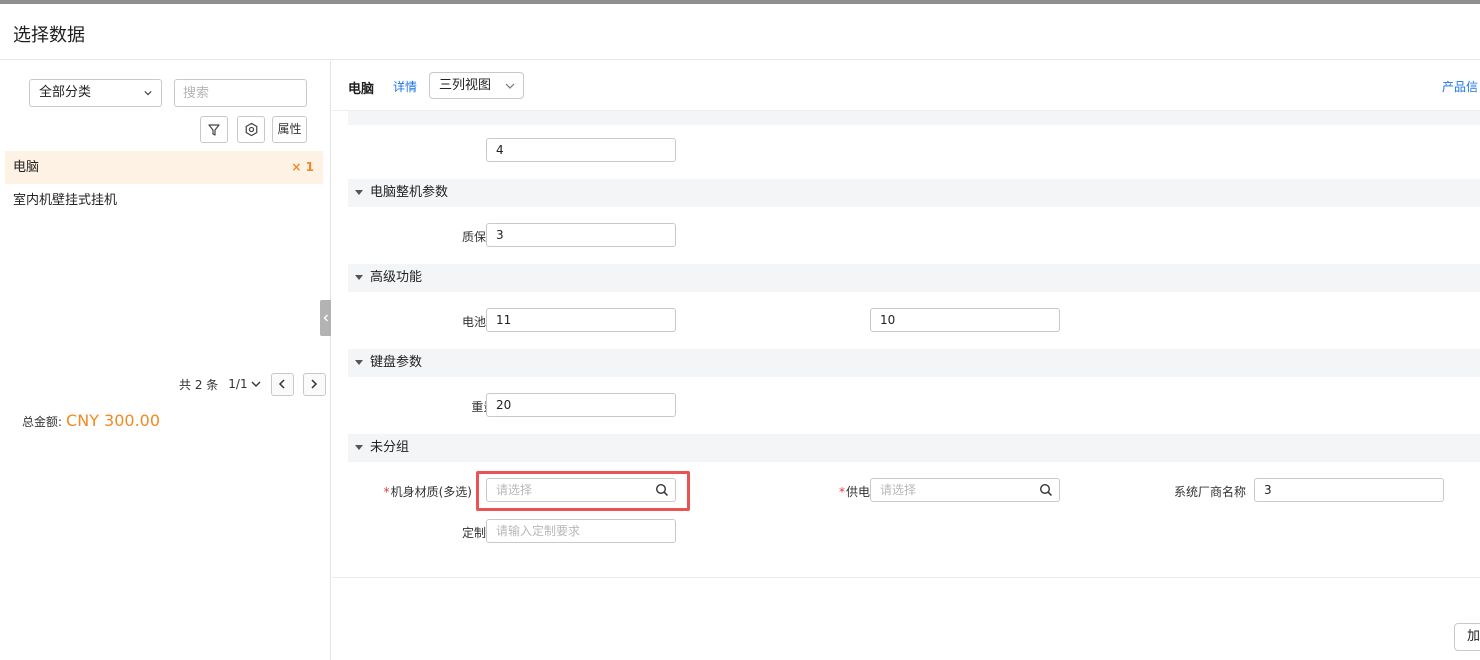  What do you see at coordinates (238, 384) in the screenshot?
I see `page-select-value: 1/1` at bounding box center [238, 384].